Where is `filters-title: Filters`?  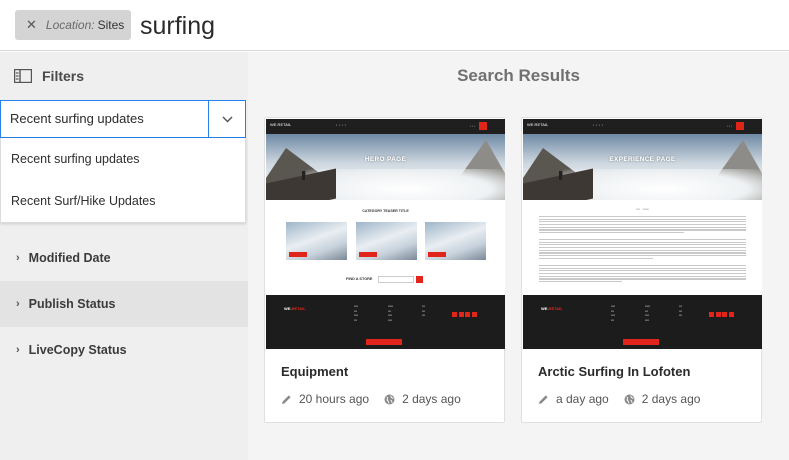
filters-title: Filters is located at coordinates (63, 75).